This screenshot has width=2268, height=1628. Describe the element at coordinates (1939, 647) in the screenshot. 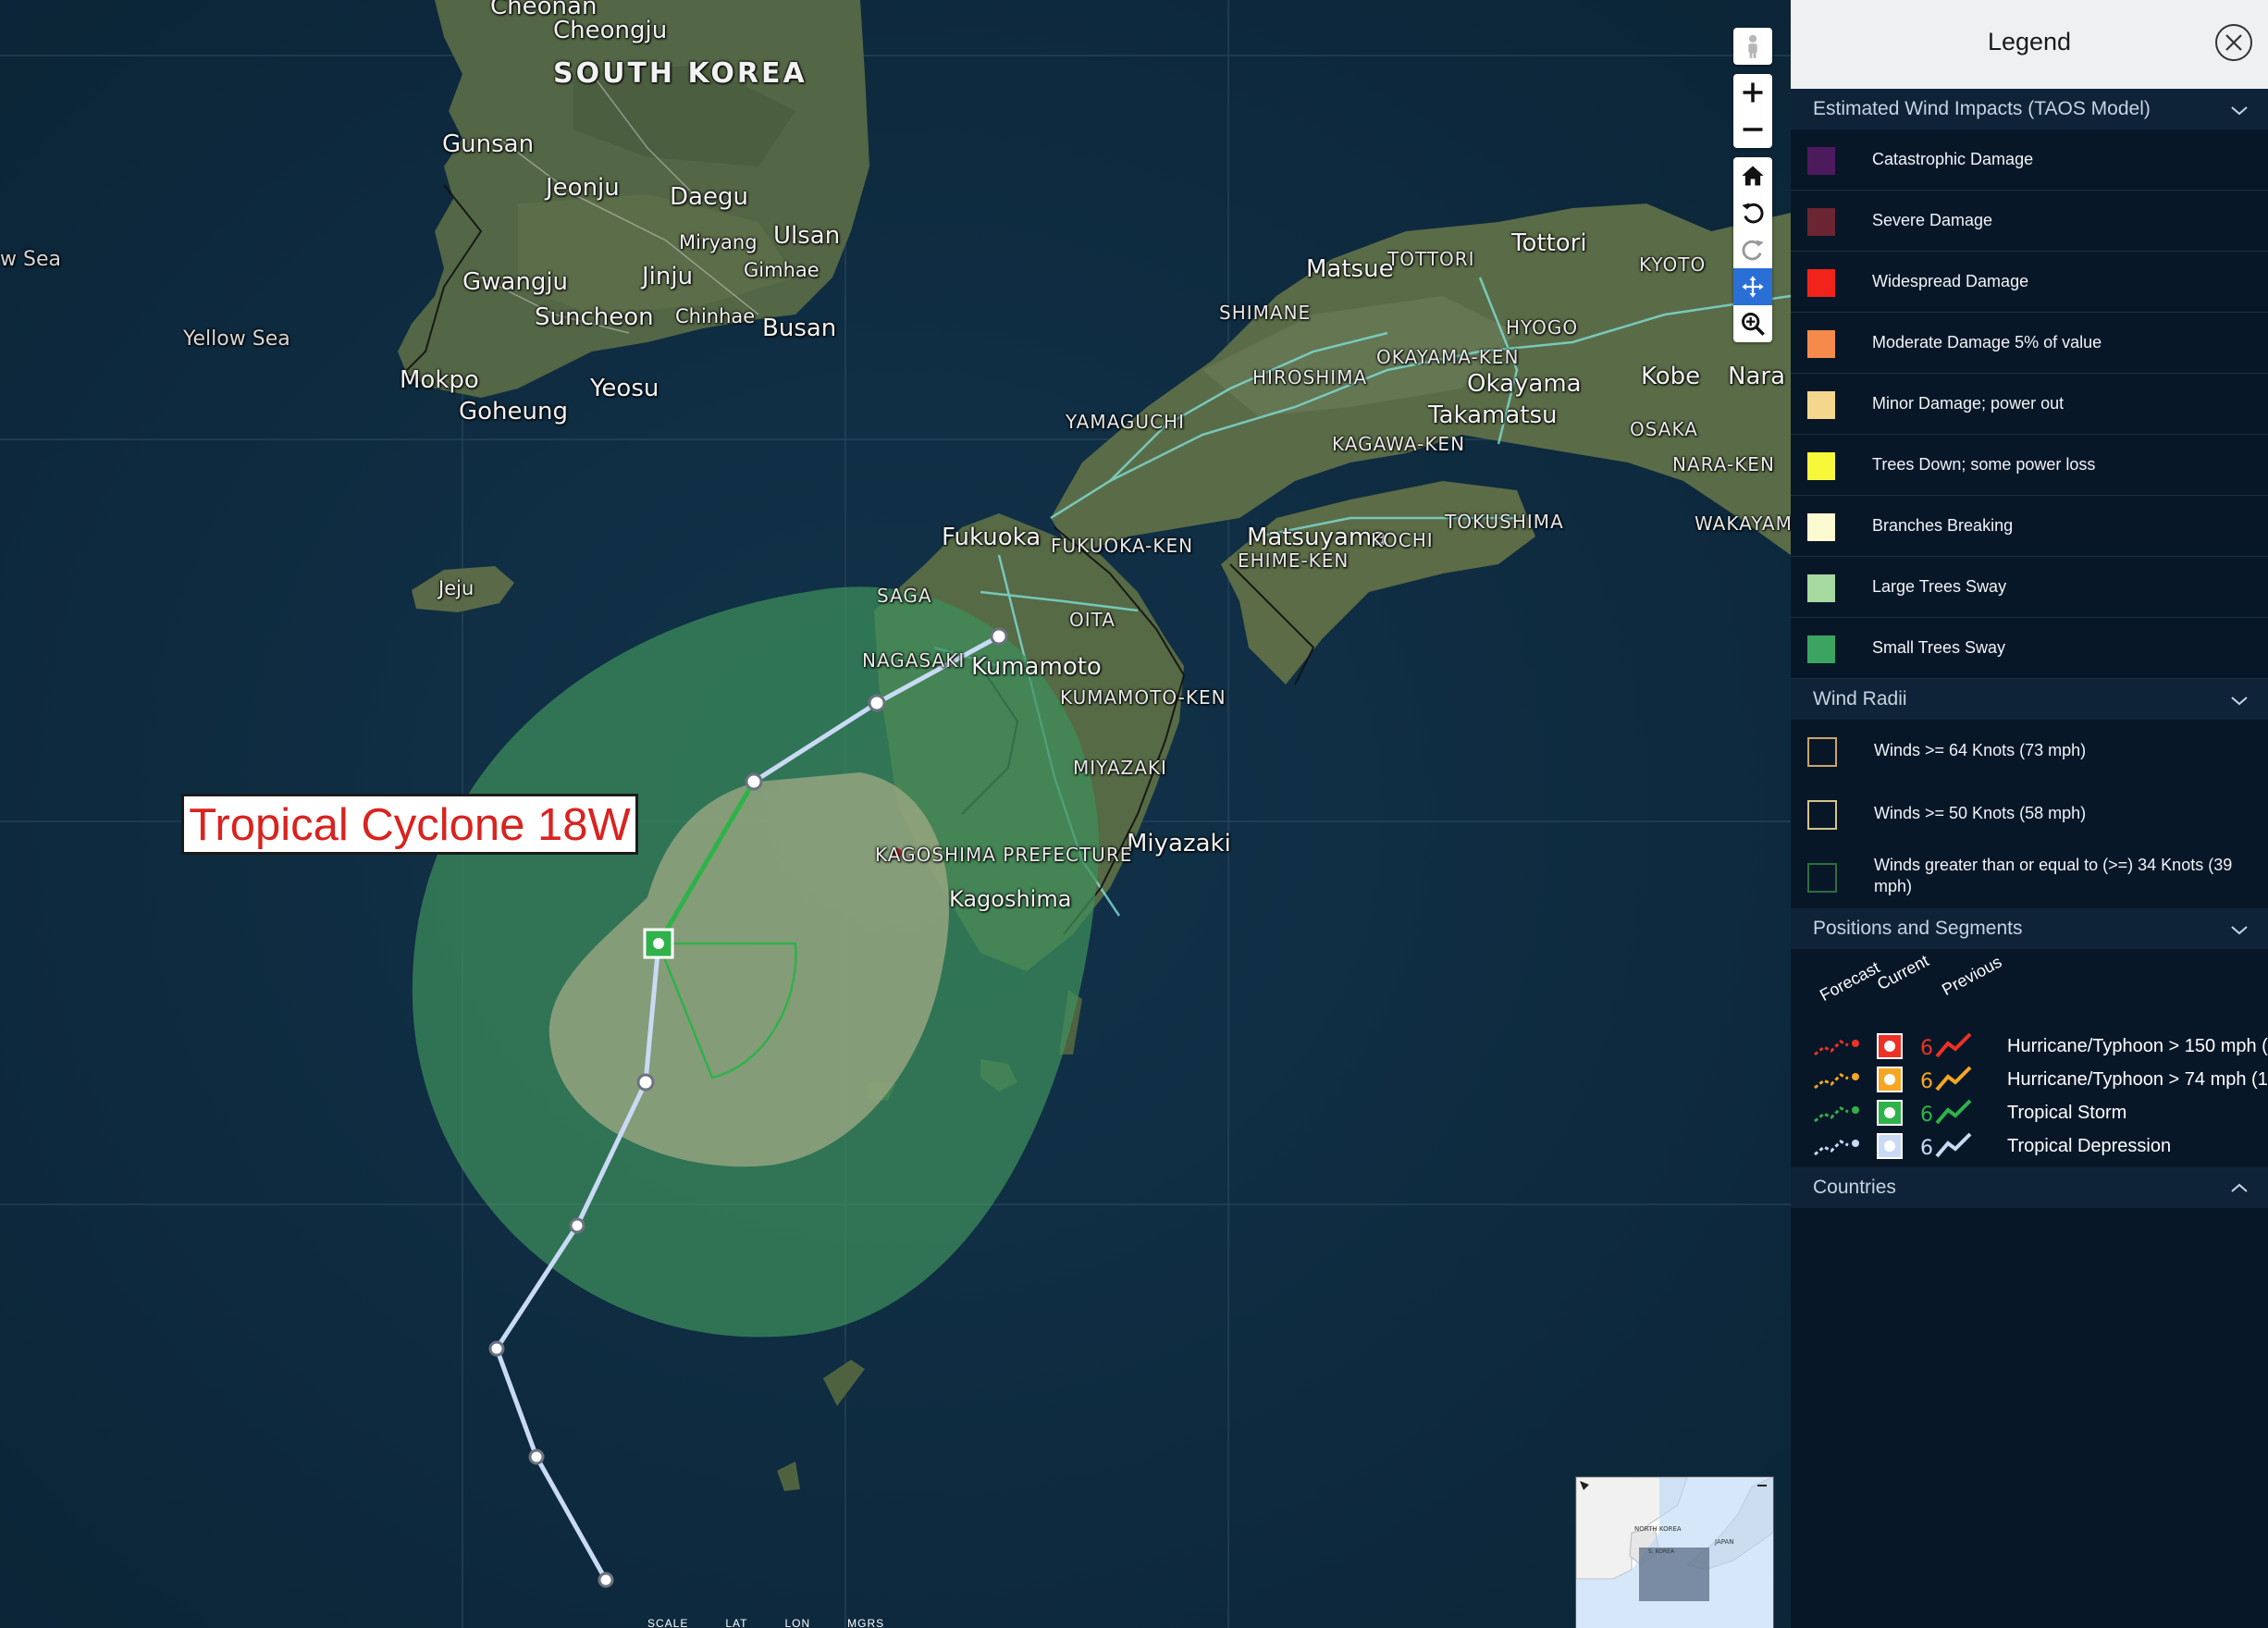

I see `legend-impact-label: Small Trees Sway` at that location.